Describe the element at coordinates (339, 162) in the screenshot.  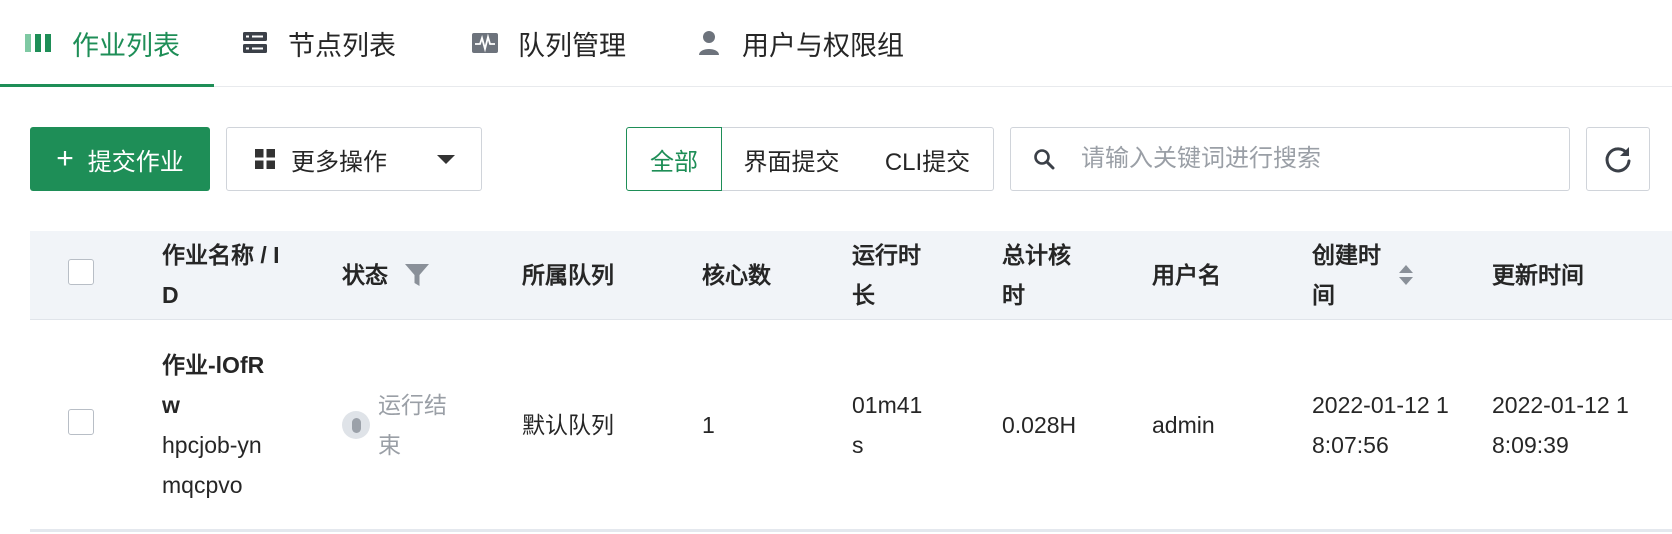
I see `more-actions-label: 更多操作` at that location.